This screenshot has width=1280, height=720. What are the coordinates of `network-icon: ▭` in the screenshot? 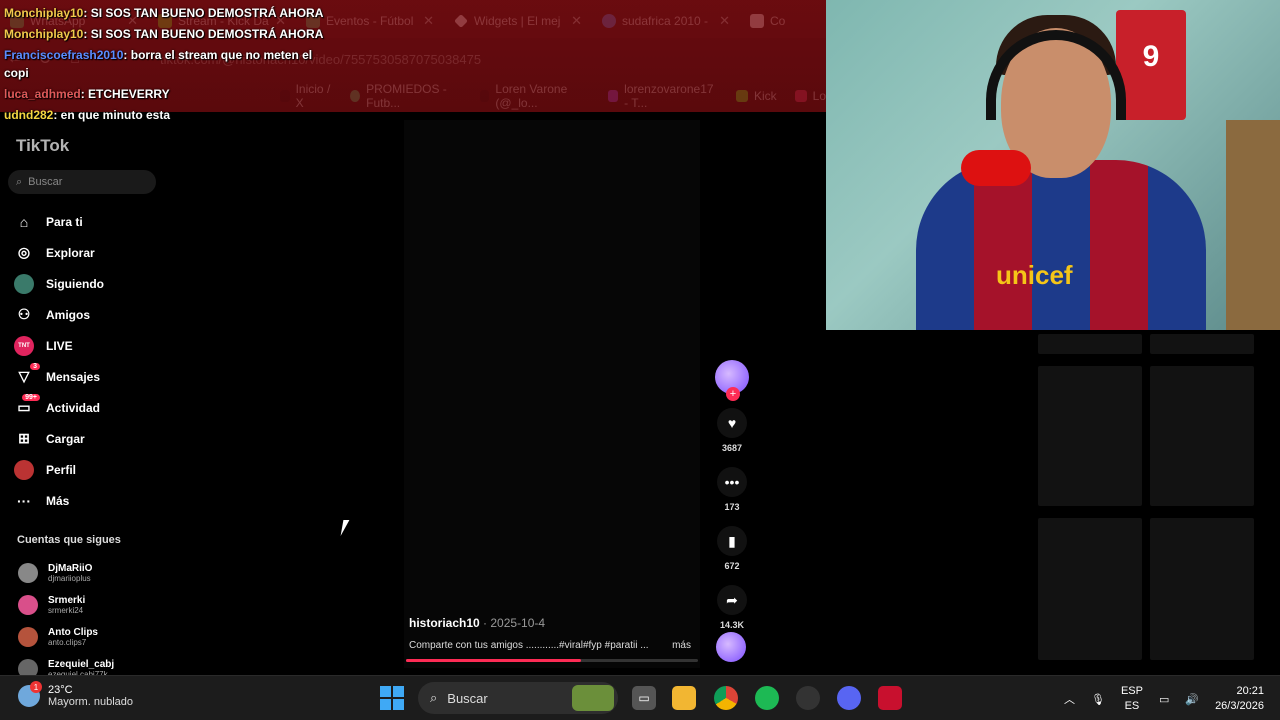 It's located at (1164, 699).